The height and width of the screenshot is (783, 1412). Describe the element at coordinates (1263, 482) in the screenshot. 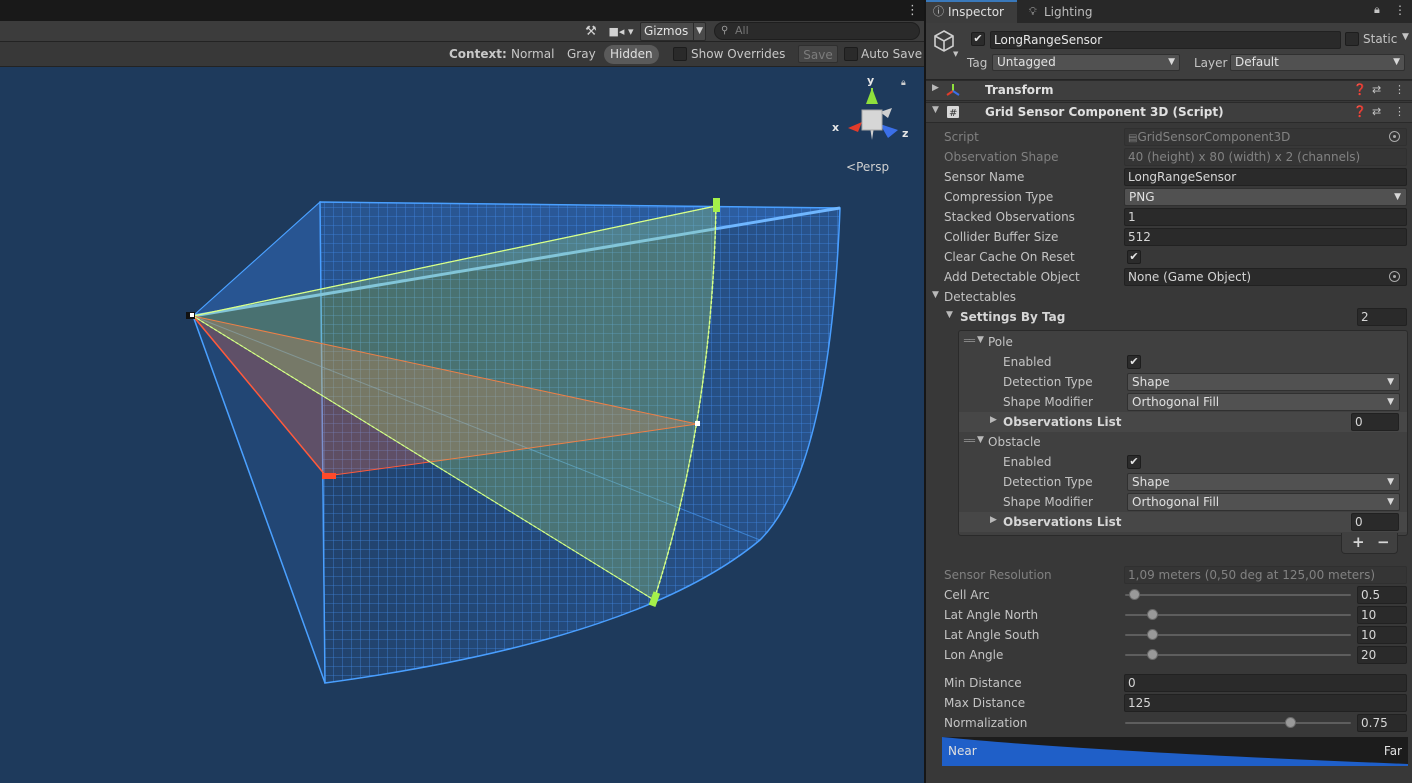

I see `obstacle-detection-dropdown: Shape ▼` at that location.